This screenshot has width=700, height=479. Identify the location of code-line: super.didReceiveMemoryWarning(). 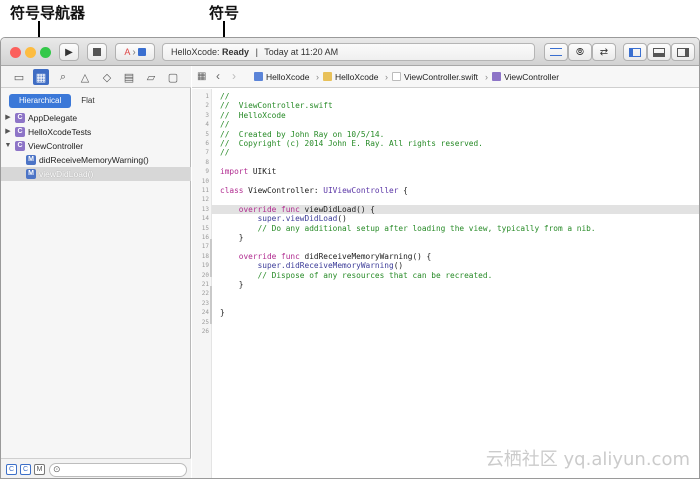
(455, 266).